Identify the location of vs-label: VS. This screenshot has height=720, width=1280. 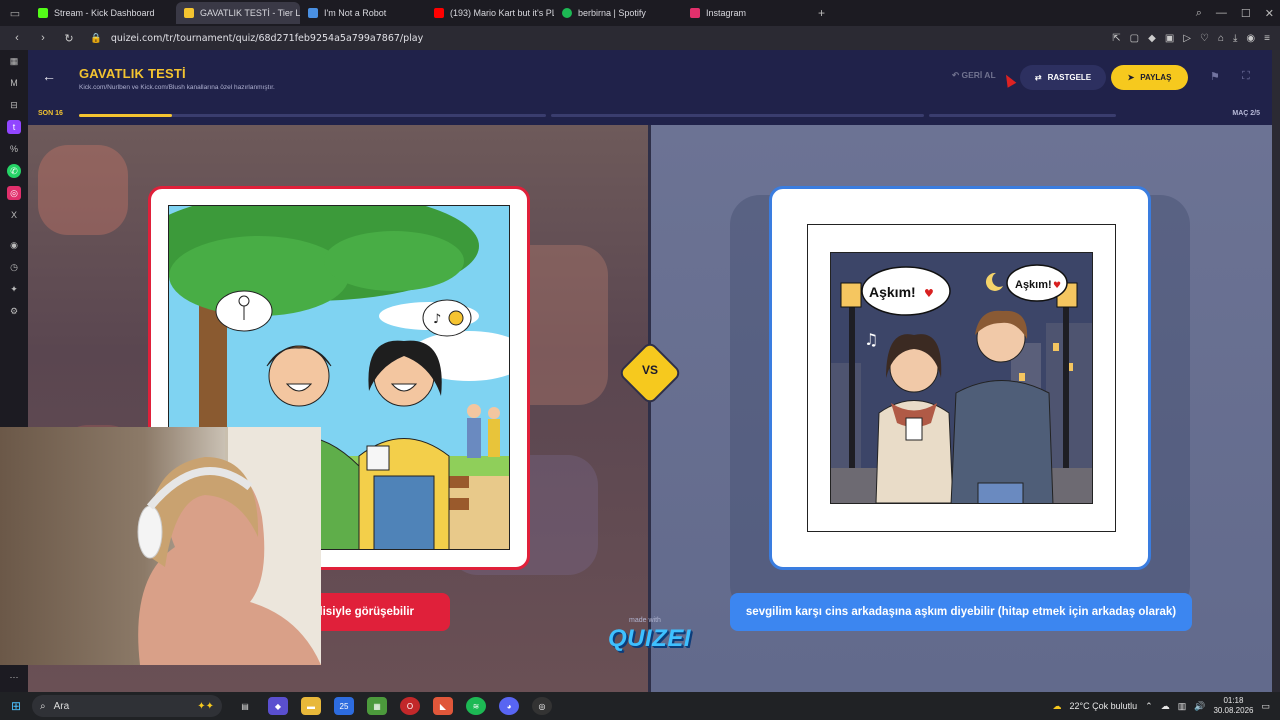
(649, 370).